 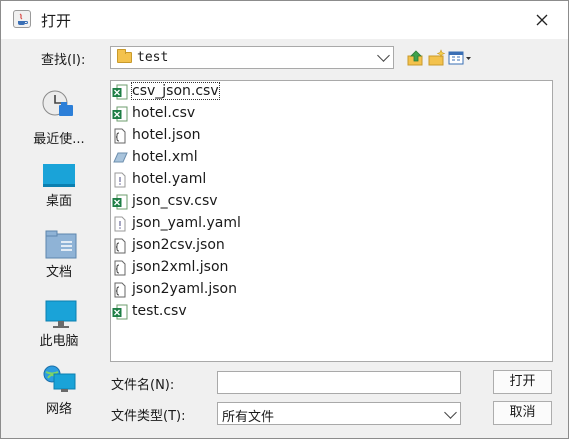 What do you see at coordinates (180, 267) in the screenshot?
I see `file-name: json2xml.json` at bounding box center [180, 267].